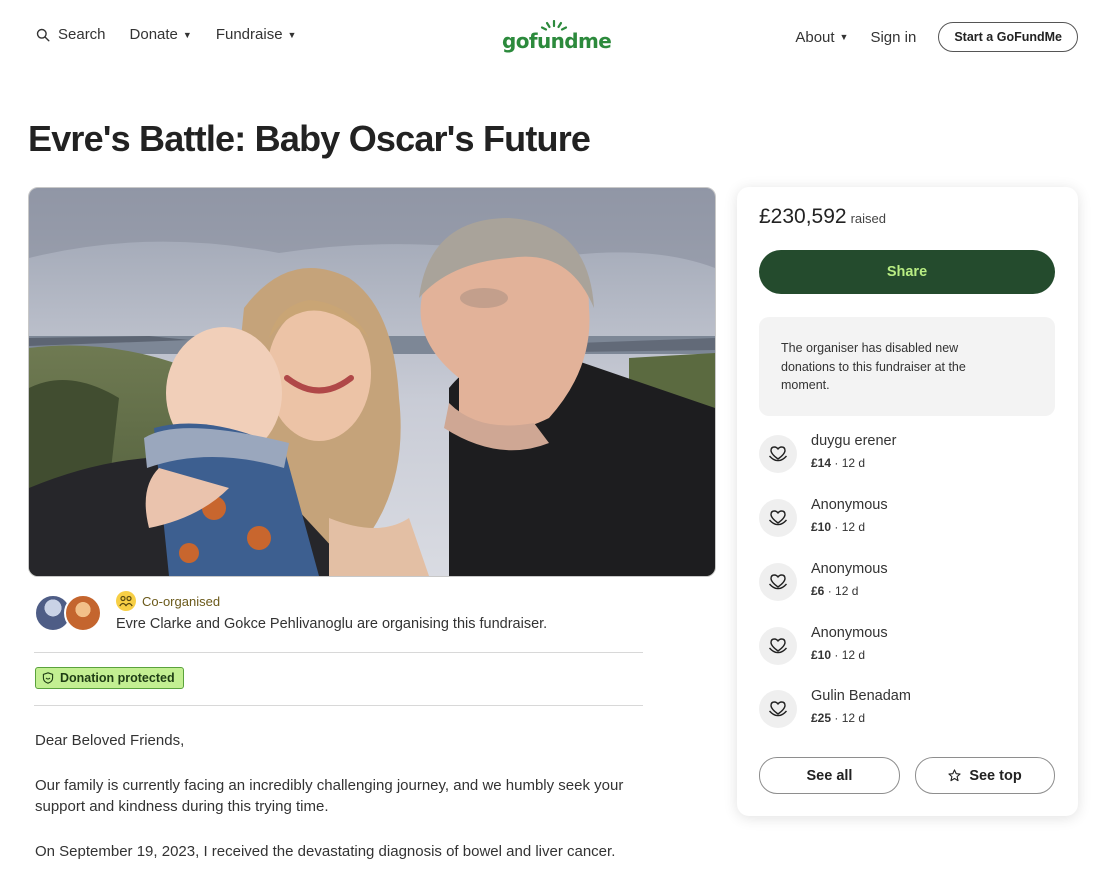  I want to click on fundraise-label: Fundraise, so click(249, 34).